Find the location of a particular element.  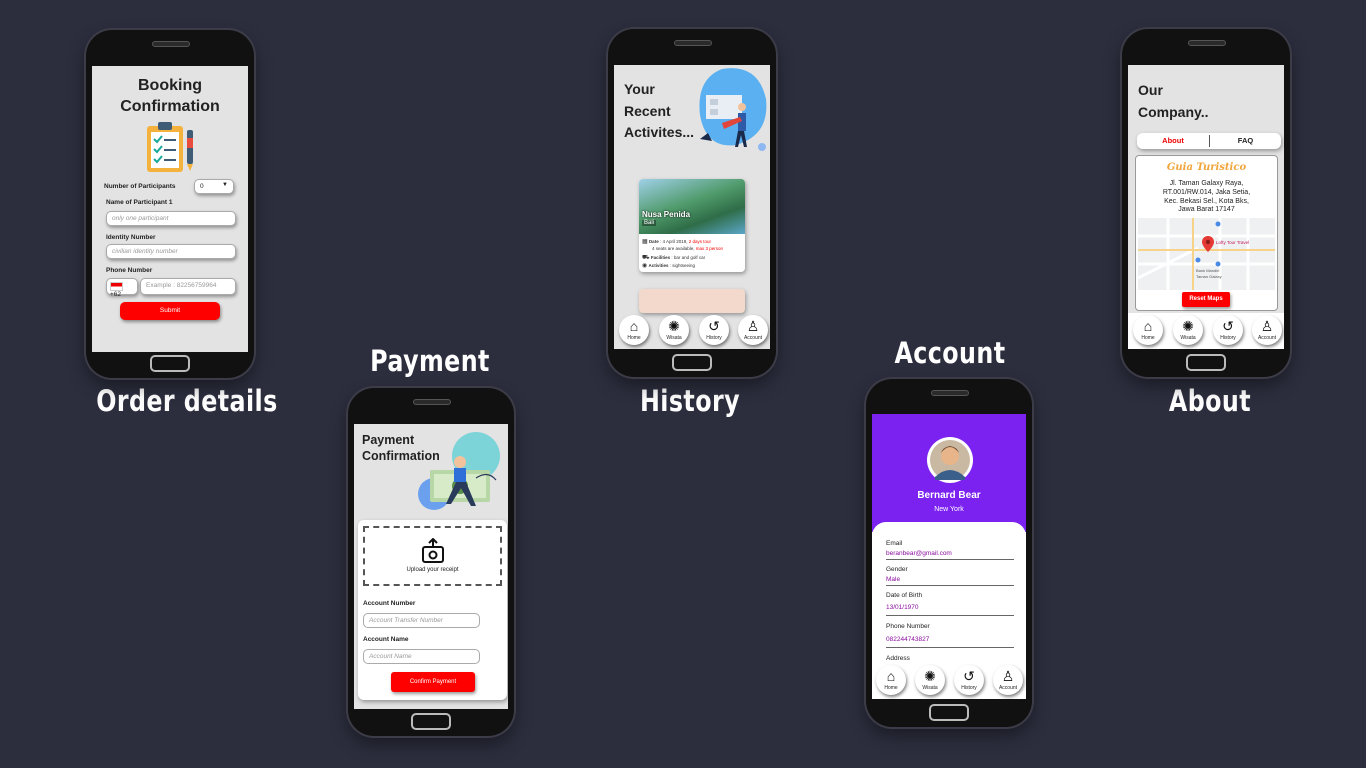

account-name: Bernard Bear is located at coordinates (949, 495).